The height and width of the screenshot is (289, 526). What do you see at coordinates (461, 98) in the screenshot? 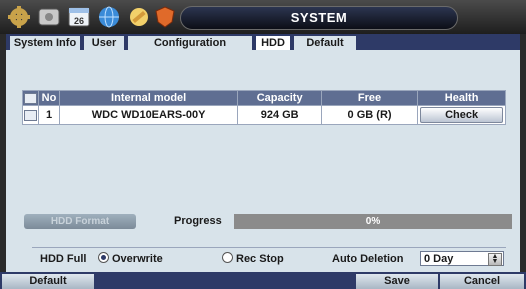
I see `header-health: Health` at bounding box center [461, 98].